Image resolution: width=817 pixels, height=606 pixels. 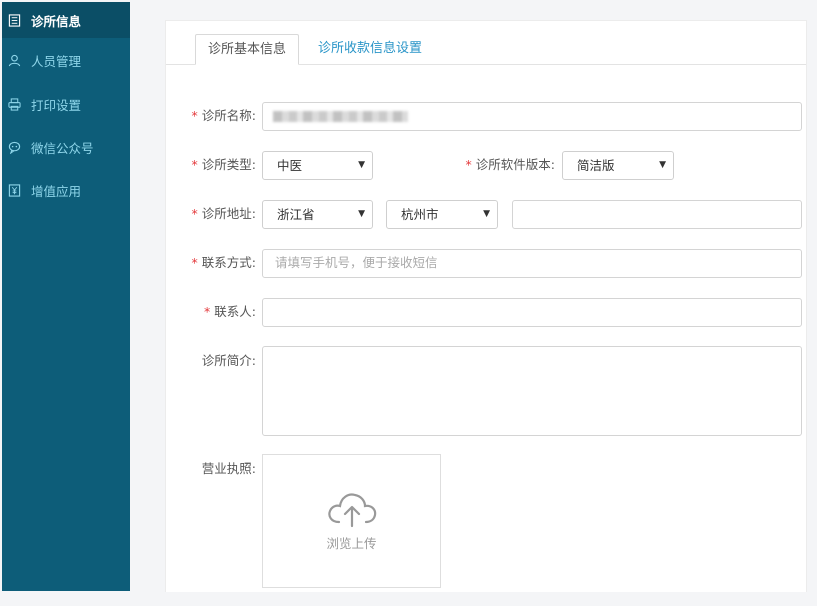 What do you see at coordinates (290, 165) in the screenshot?
I see `clinic-type-value: 中医` at bounding box center [290, 165].